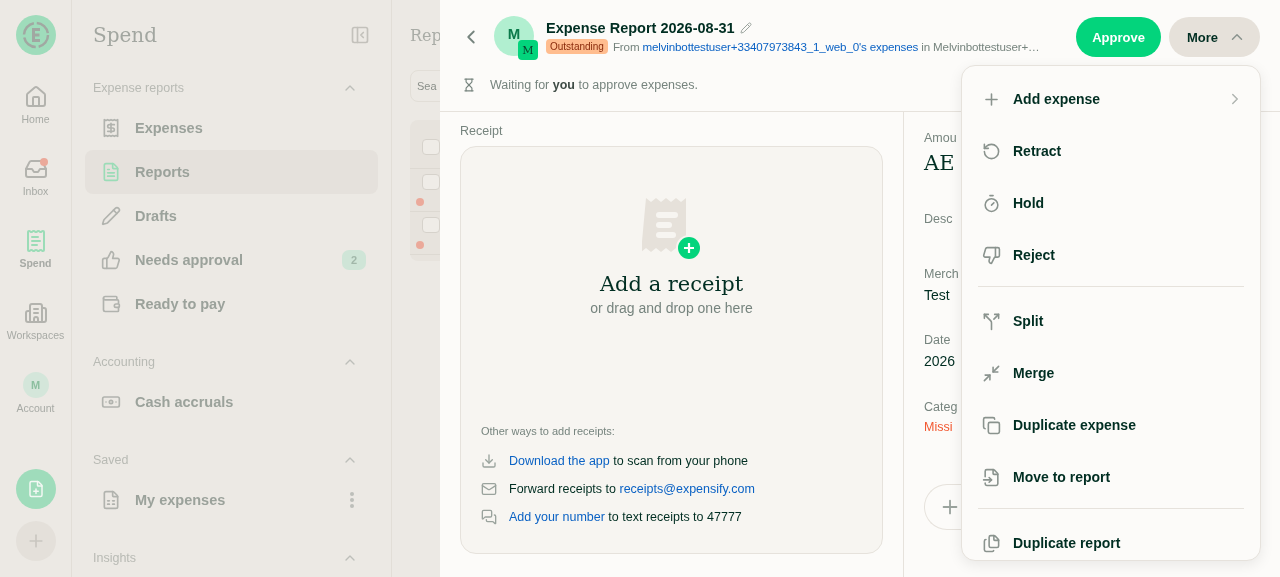  Describe the element at coordinates (35, 313) in the screenshot. I see `building-icon` at that location.